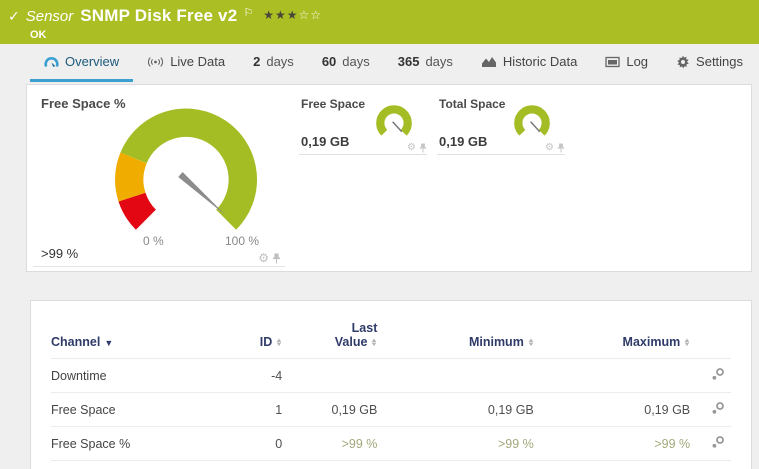  Describe the element at coordinates (379, 22) in the screenshot. I see `sensor-header: ✓ Sensor SNMP Disk Free v2 ⚐ ★★★☆☆ OK` at that location.